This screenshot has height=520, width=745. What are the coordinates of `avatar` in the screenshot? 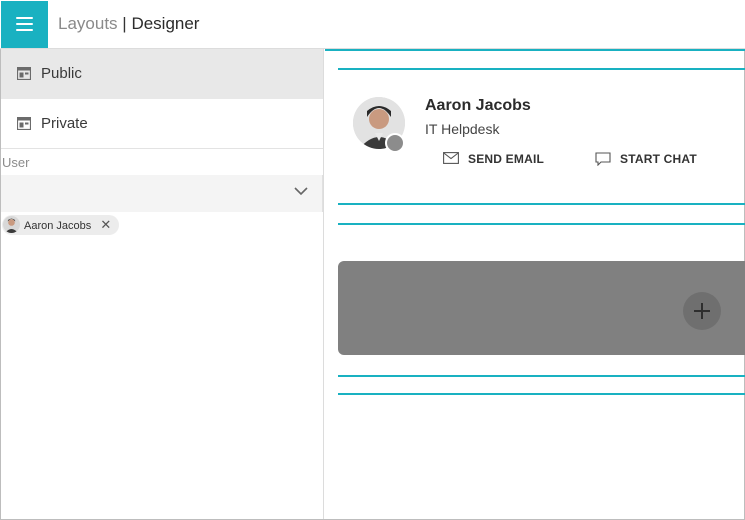 It's located at (11, 224).